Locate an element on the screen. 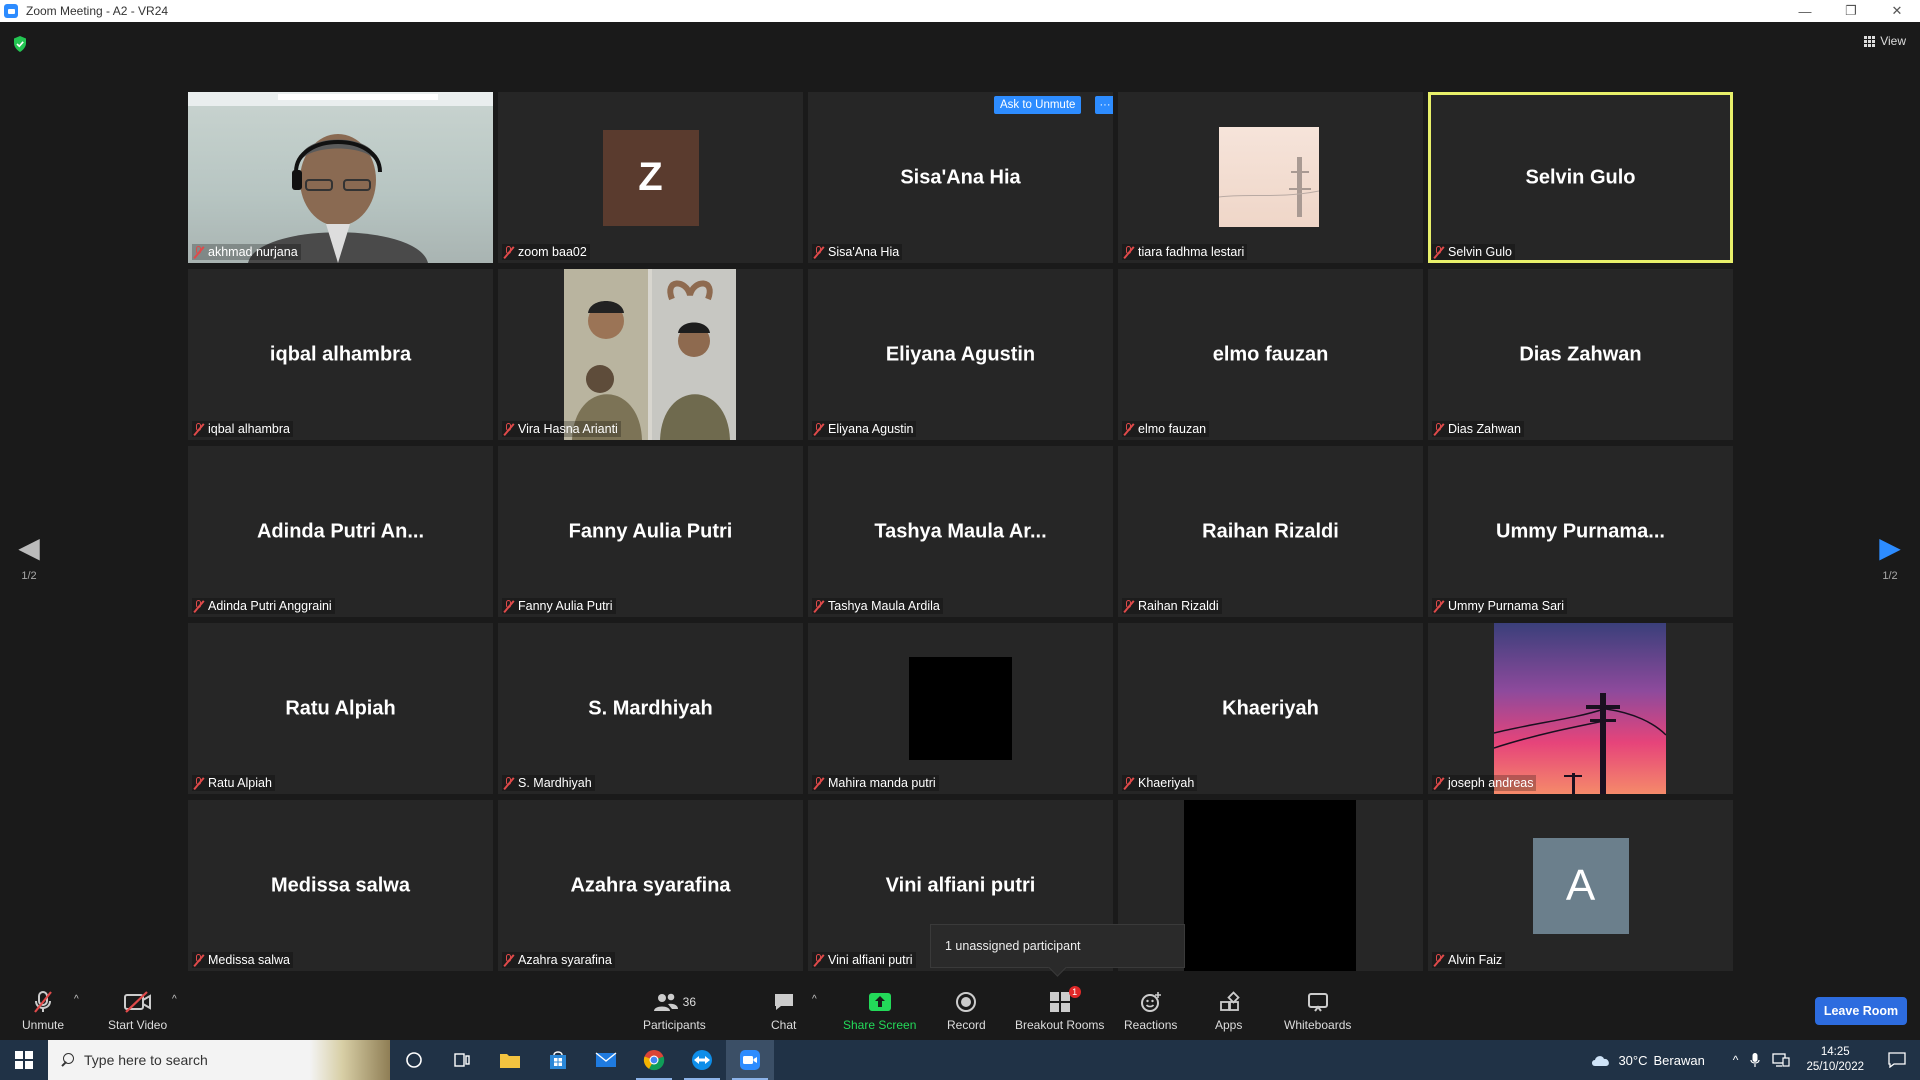  weather-text: Berawan is located at coordinates (1679, 1060).